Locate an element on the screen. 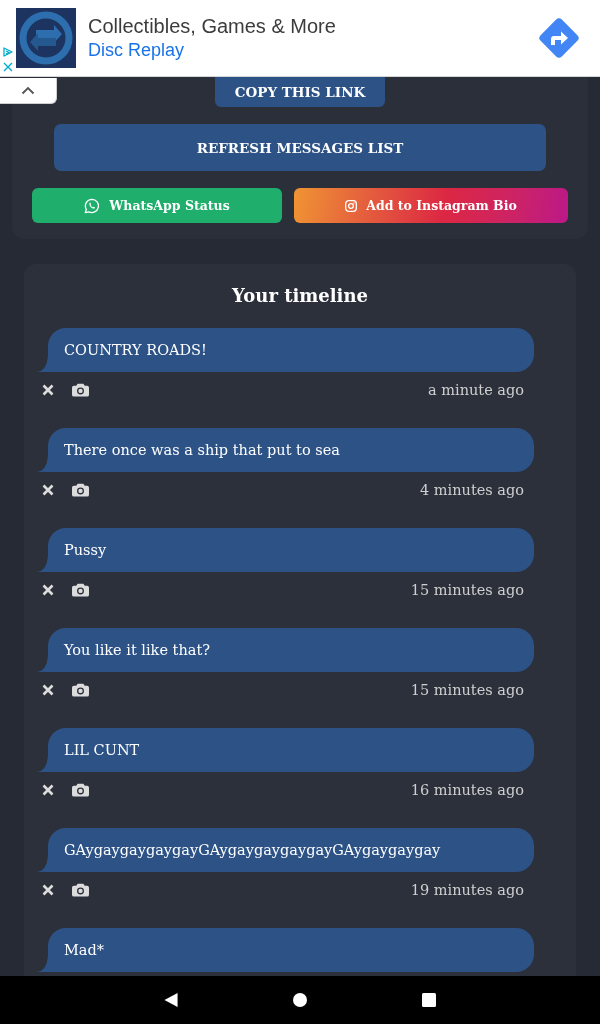  home-icon is located at coordinates (300, 1000).